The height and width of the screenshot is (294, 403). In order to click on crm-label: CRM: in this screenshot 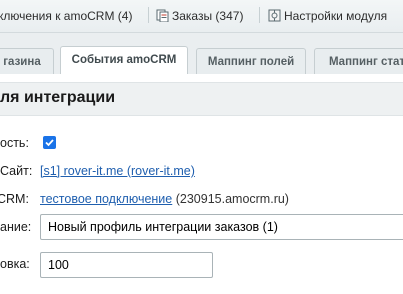, I will do `click(14, 199)`.